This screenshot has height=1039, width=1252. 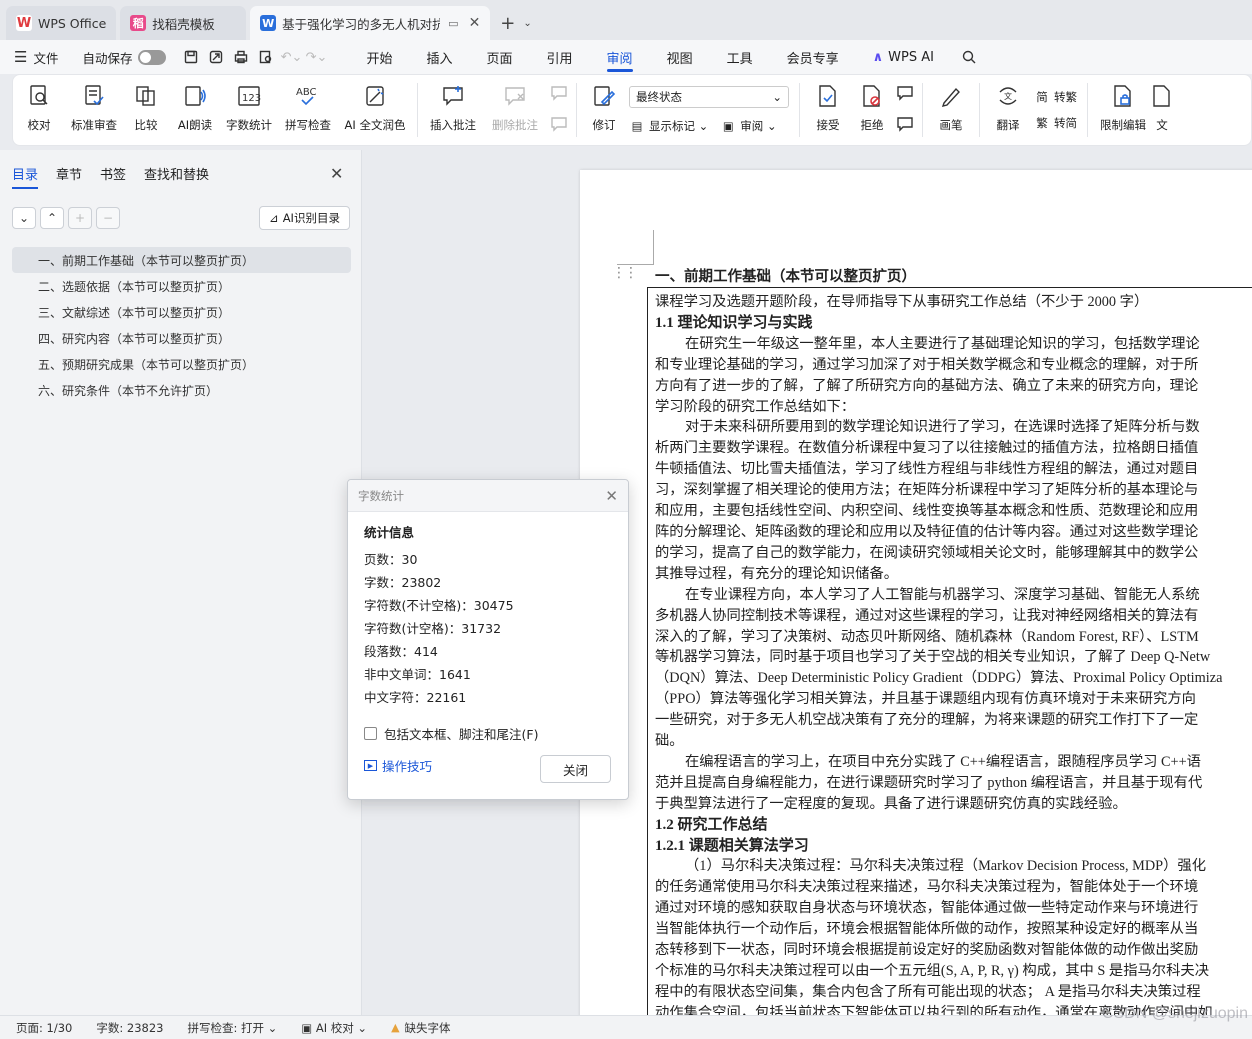 What do you see at coordinates (44, 1028) in the screenshot?
I see `page-indicator: 页面: 1/30` at bounding box center [44, 1028].